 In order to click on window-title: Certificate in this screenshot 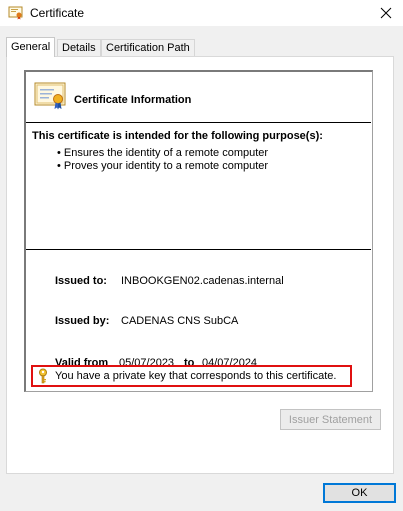, I will do `click(57, 13)`.